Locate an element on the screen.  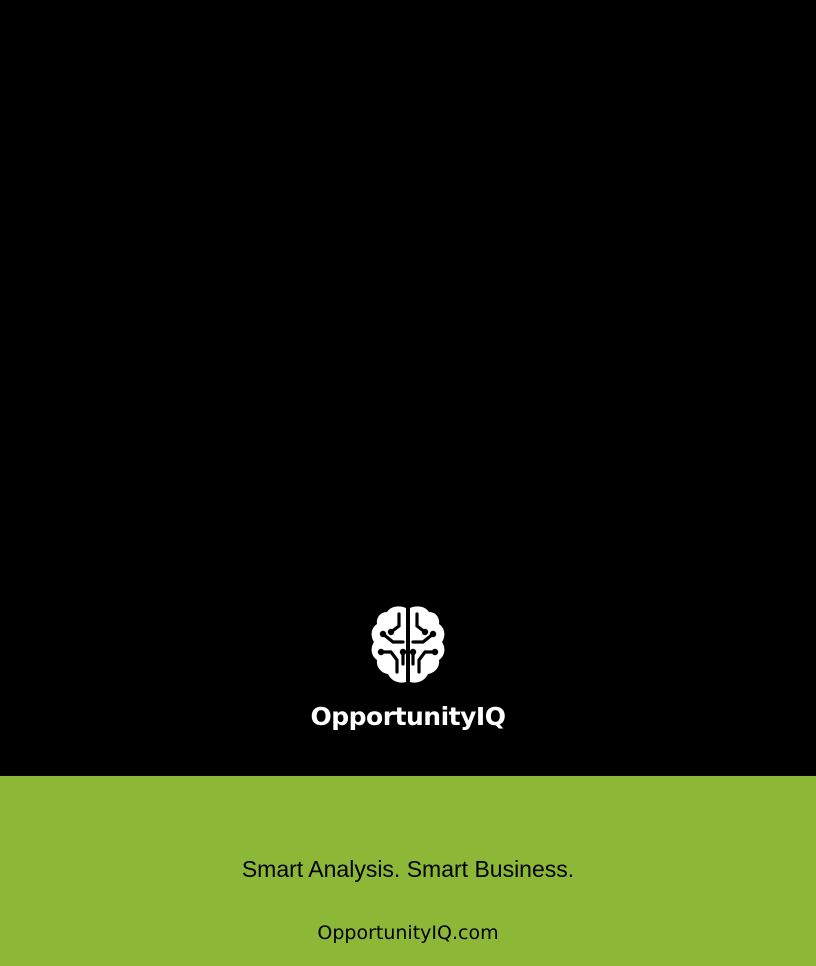
tagline: Smart Analysis. Smart Business. is located at coordinates (408, 869).